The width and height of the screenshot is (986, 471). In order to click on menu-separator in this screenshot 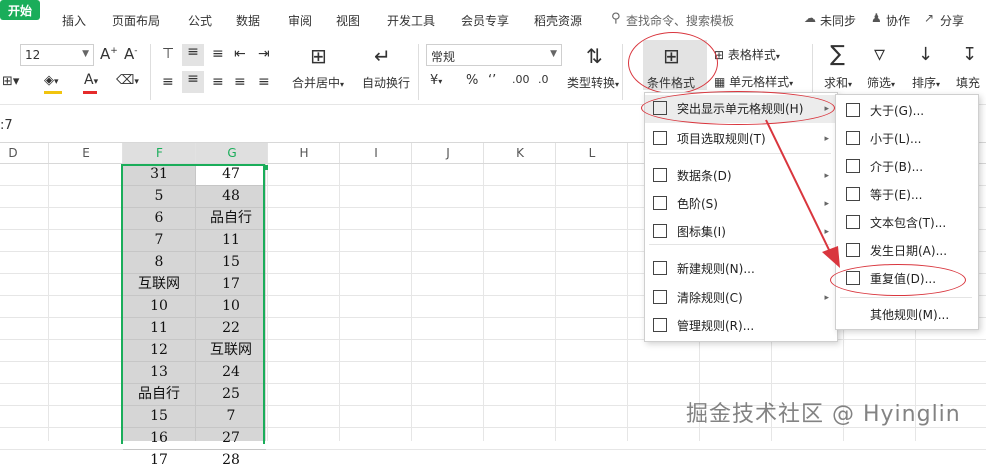, I will do `click(906, 297)`.